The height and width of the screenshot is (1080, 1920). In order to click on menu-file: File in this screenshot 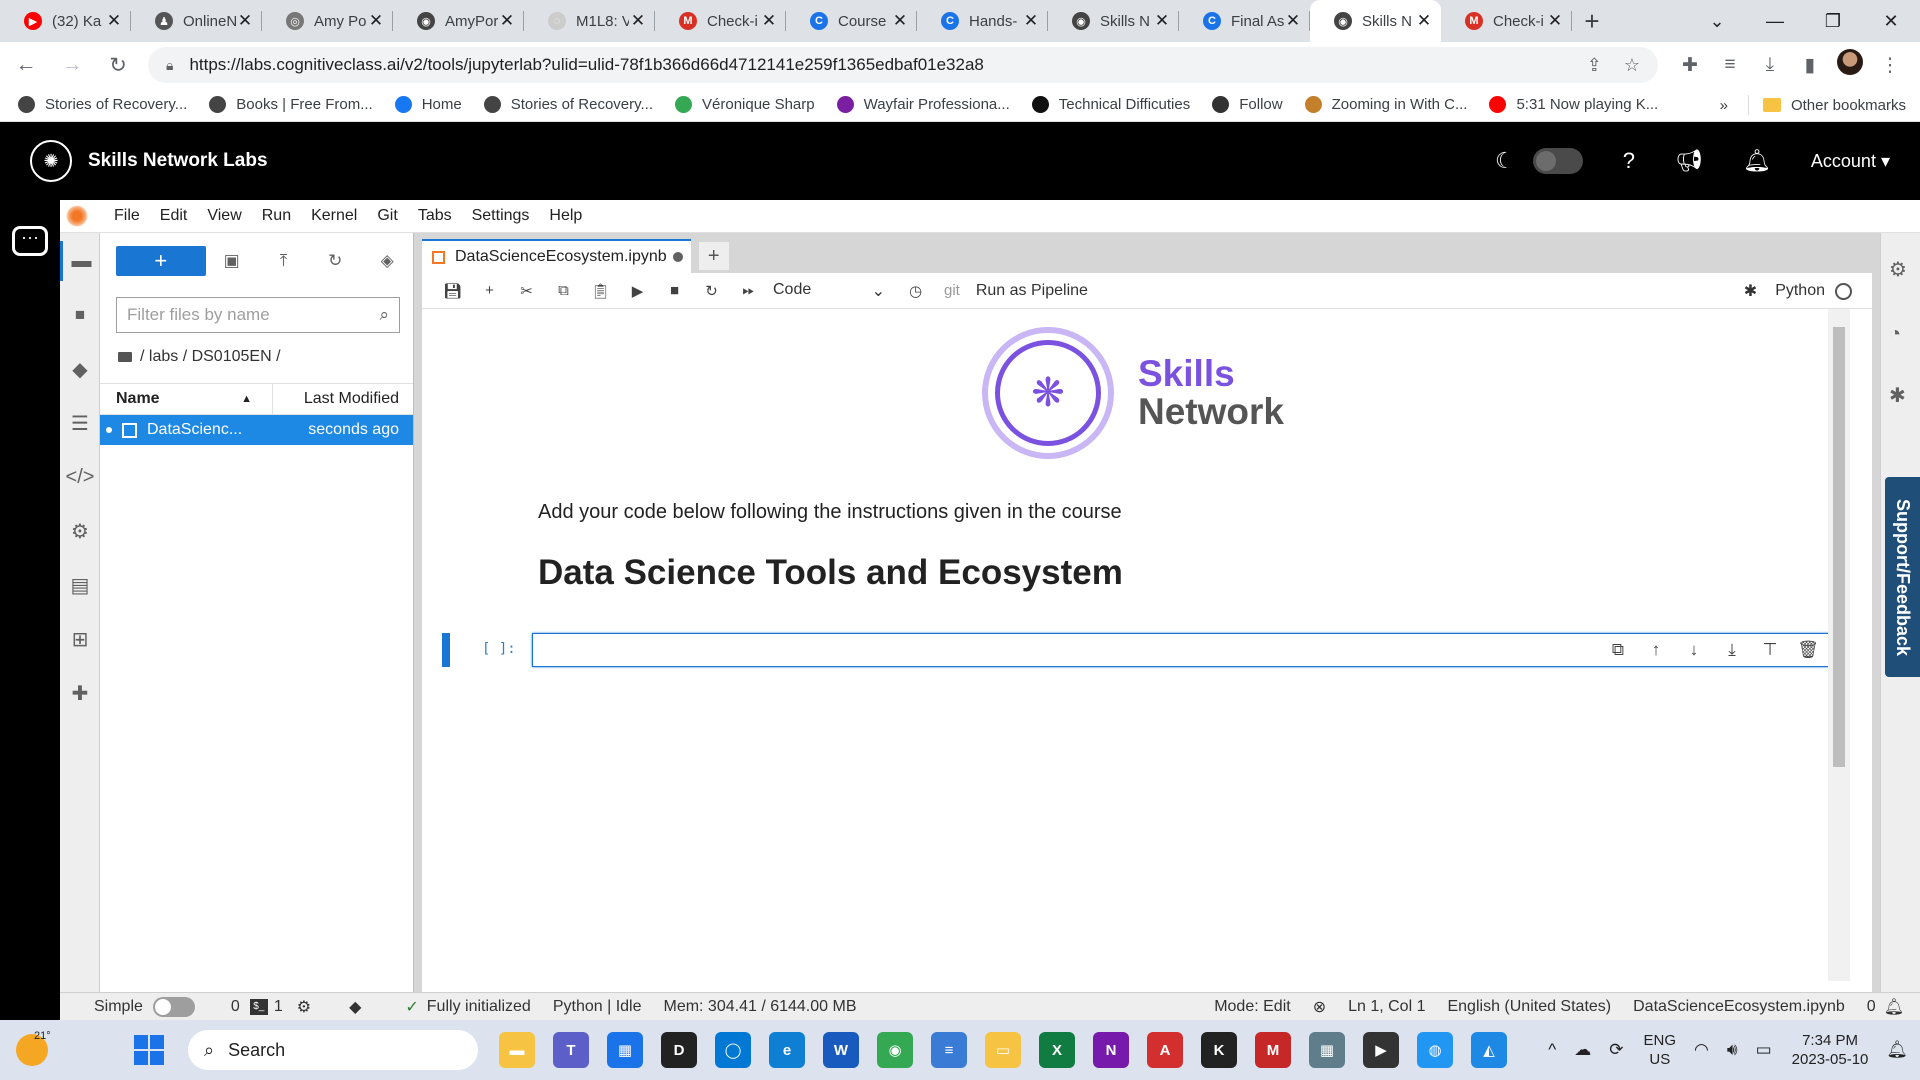, I will do `click(127, 216)`.